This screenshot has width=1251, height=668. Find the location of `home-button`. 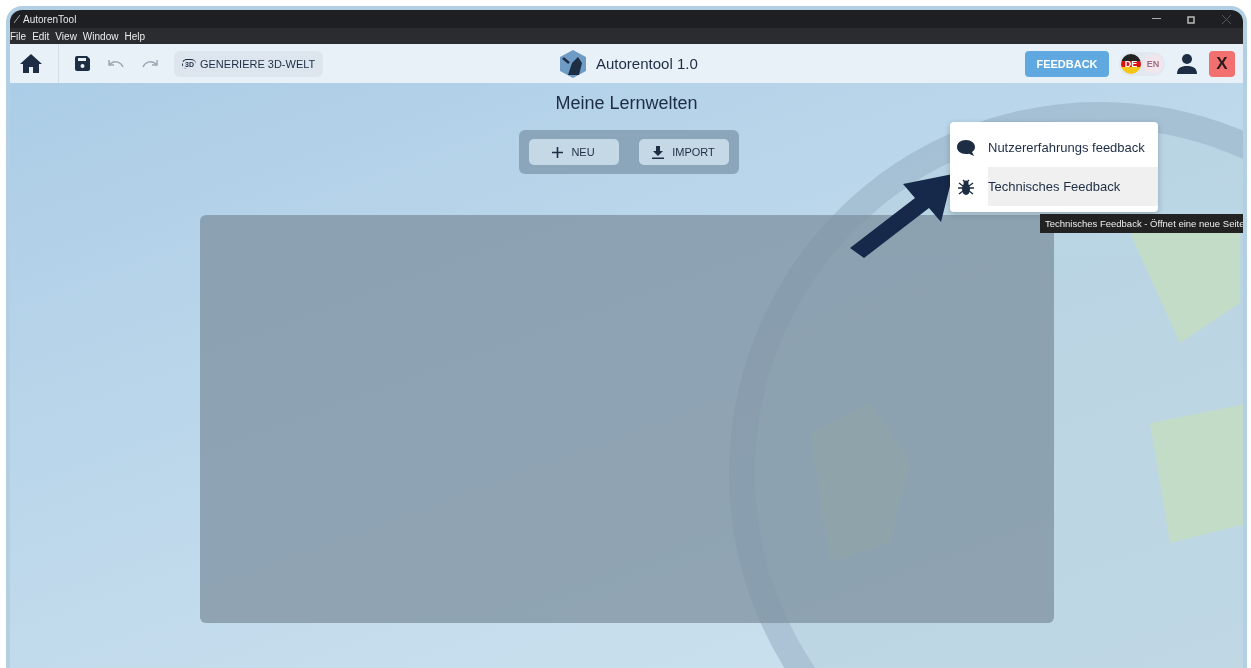

home-button is located at coordinates (31, 63).